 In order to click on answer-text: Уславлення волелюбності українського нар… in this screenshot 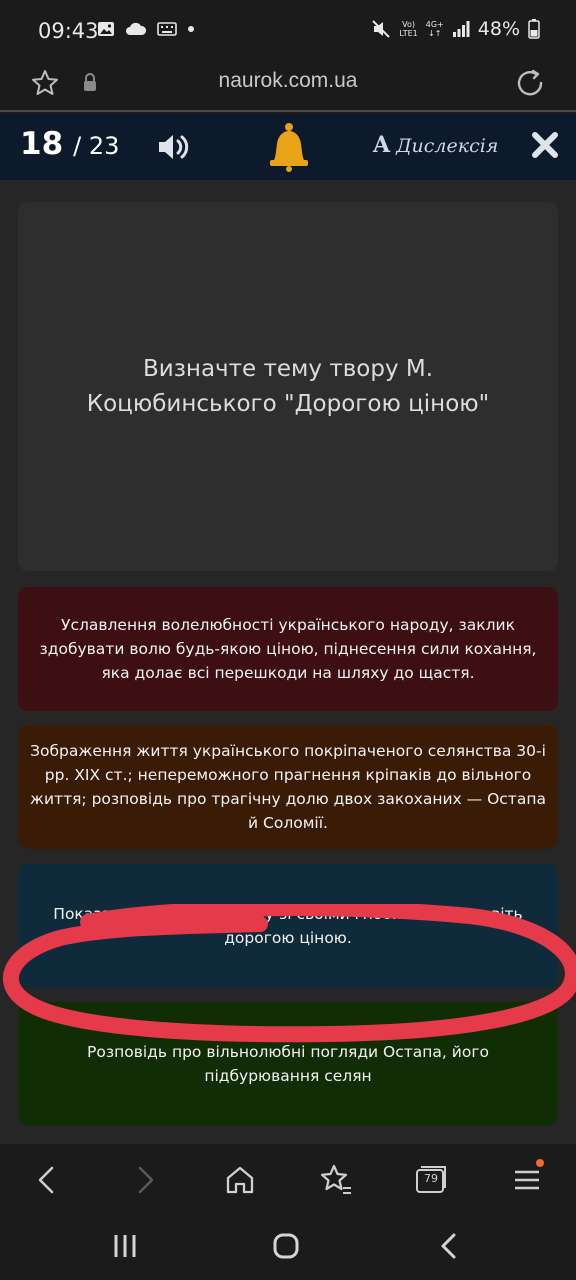, I will do `click(288, 649)`.